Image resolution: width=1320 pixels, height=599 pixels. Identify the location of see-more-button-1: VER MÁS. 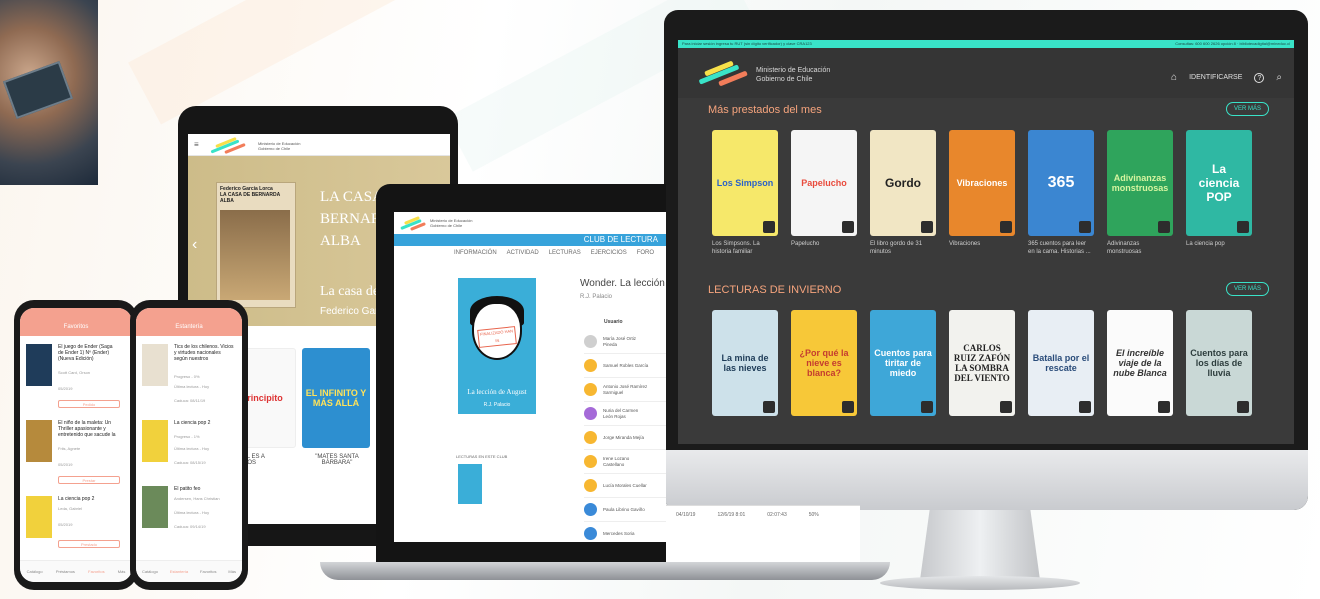
(1248, 109).